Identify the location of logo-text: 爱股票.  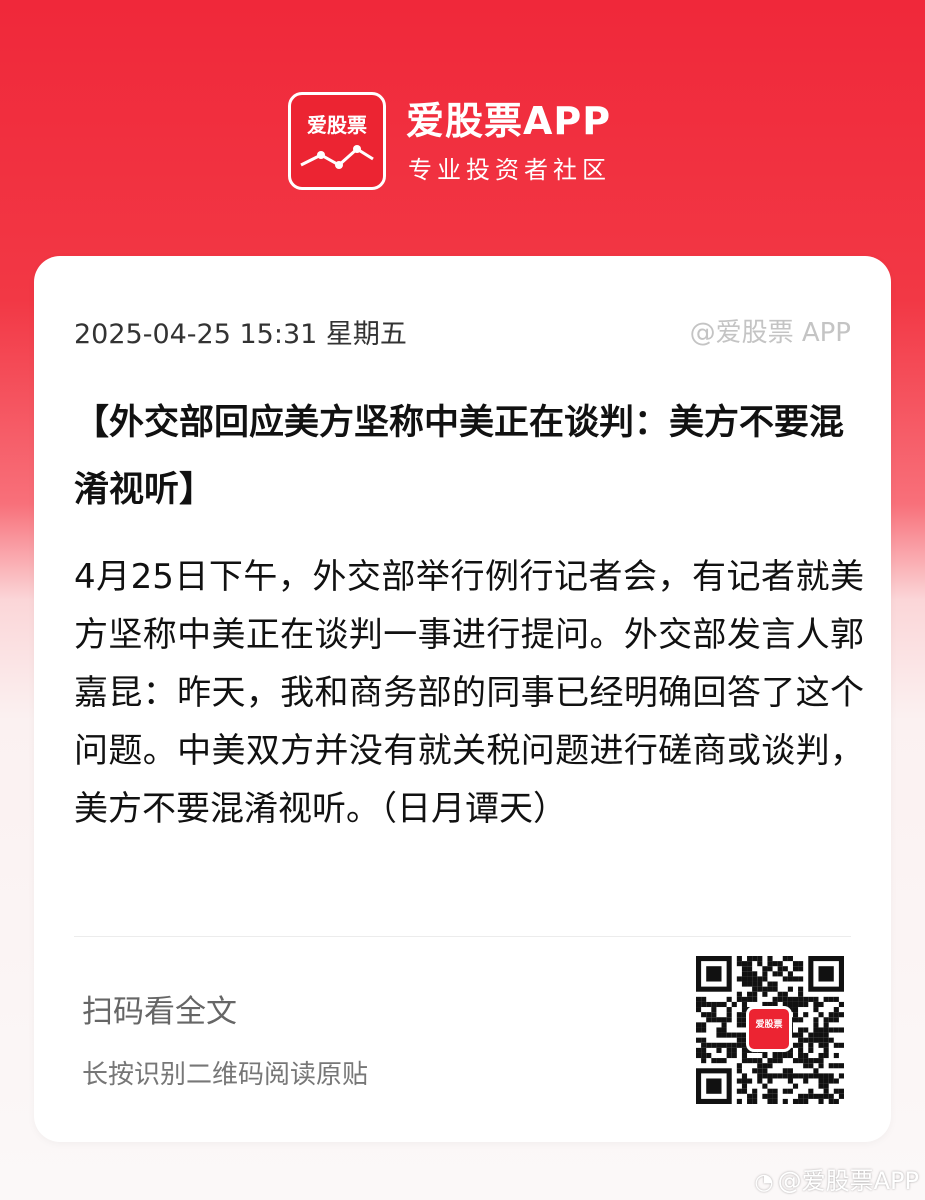
(337, 125).